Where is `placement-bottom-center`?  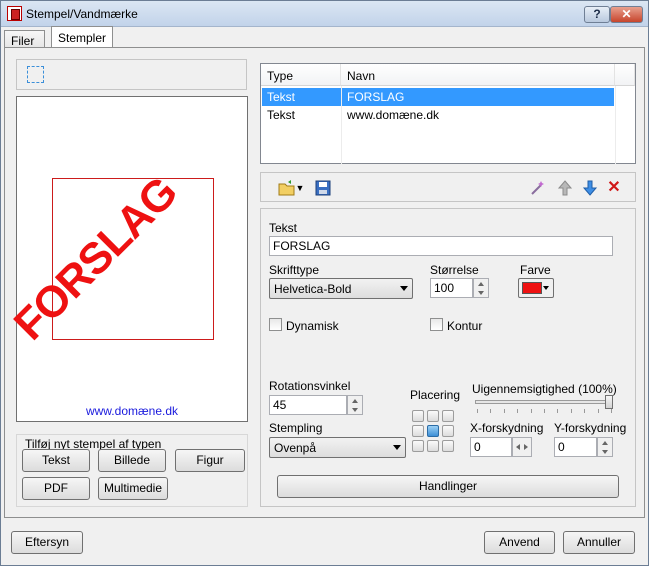 placement-bottom-center is located at coordinates (433, 446).